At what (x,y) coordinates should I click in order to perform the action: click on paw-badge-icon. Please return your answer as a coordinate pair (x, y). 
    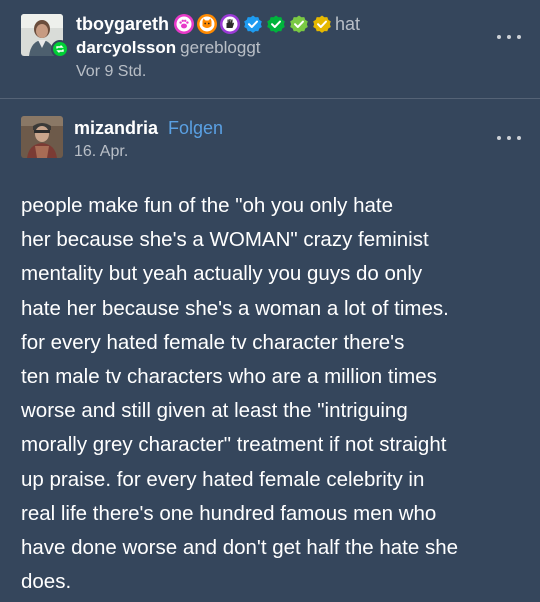
    Looking at the image, I should click on (184, 24).